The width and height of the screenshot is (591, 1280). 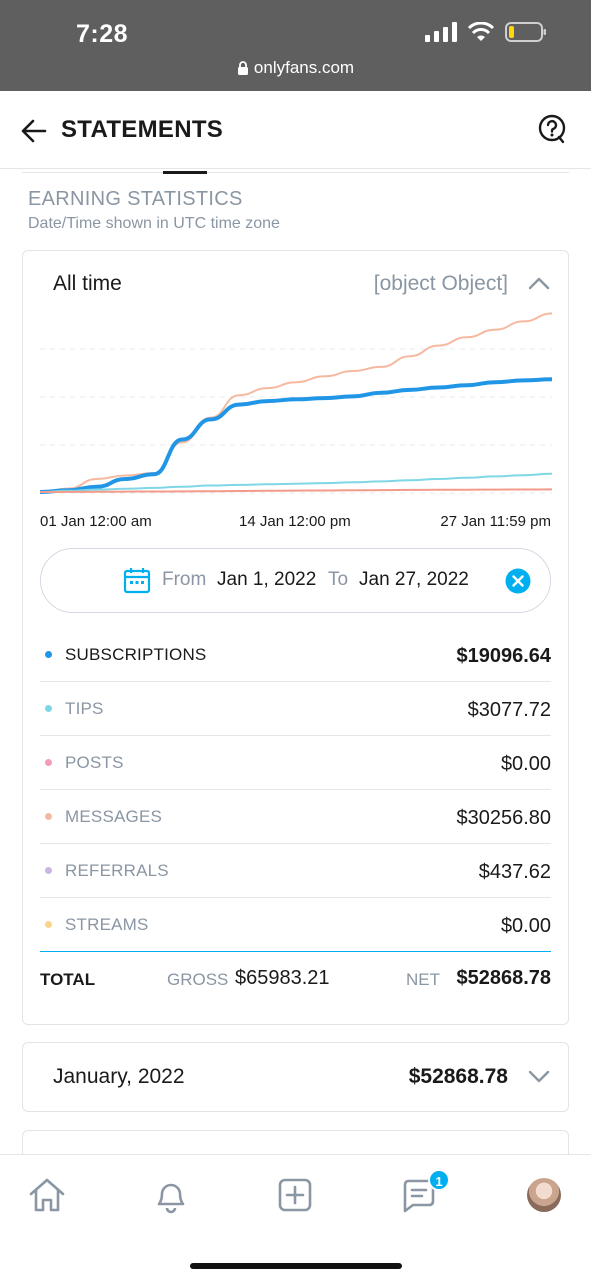 What do you see at coordinates (441, 32) in the screenshot?
I see `signal-icon` at bounding box center [441, 32].